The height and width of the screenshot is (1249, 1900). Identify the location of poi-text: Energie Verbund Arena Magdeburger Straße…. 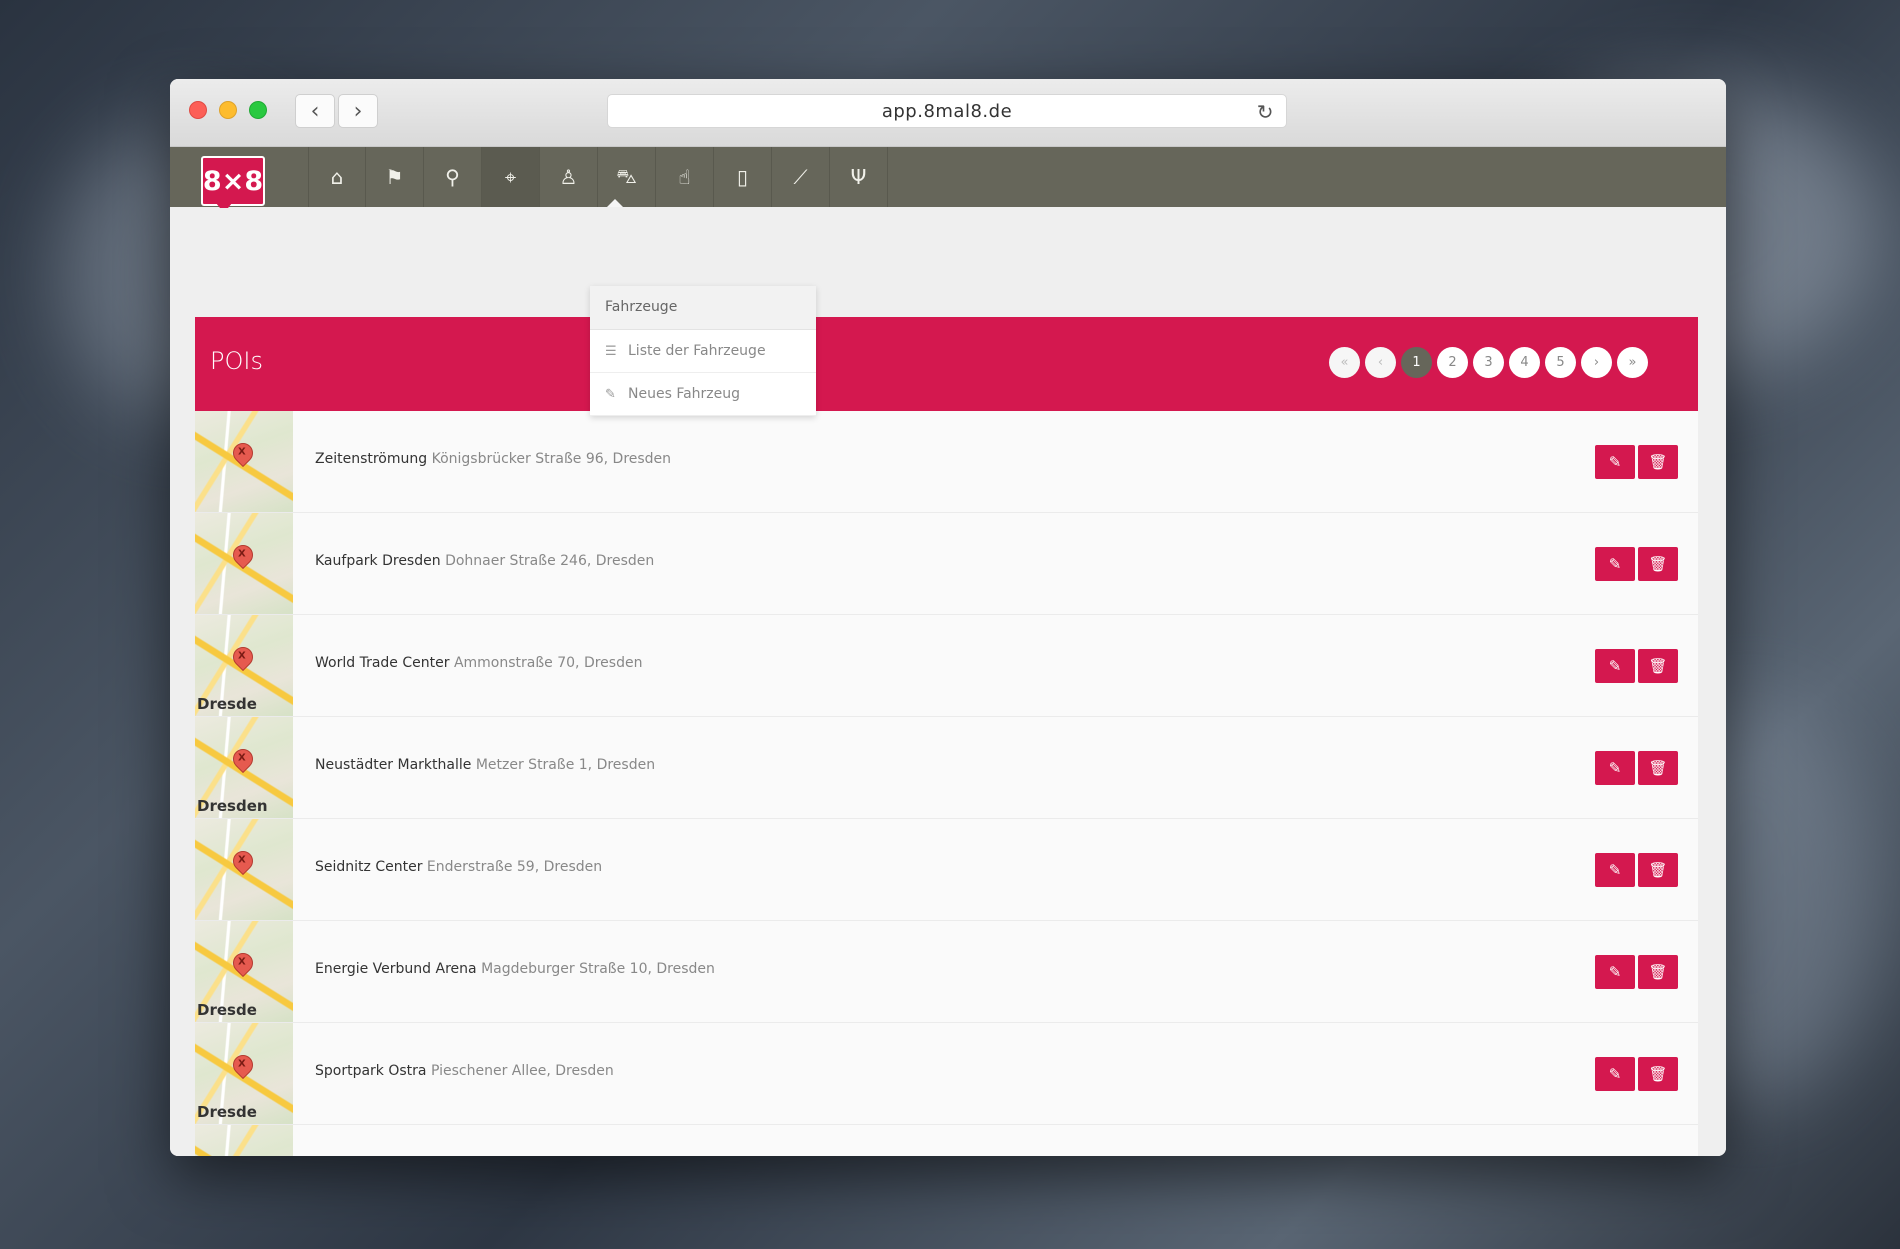
(515, 969).